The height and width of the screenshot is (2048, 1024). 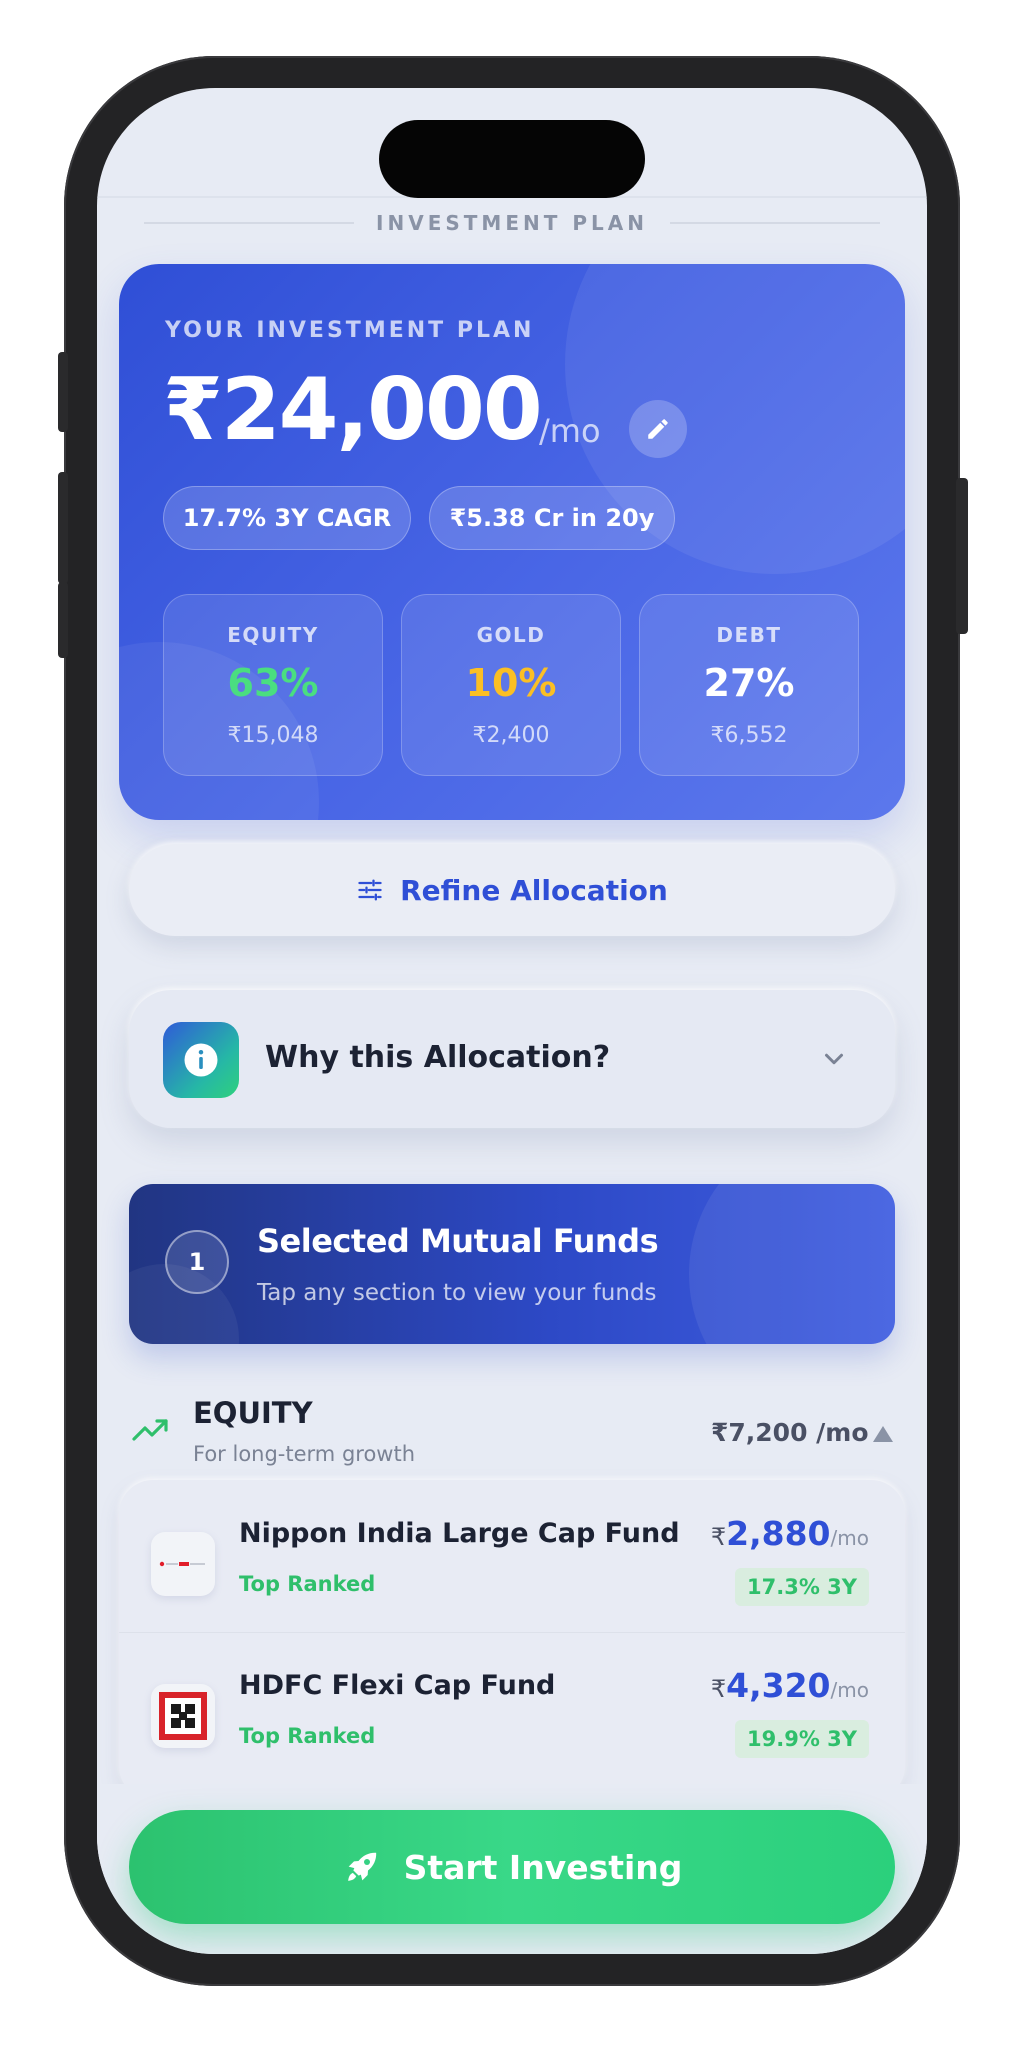 I want to click on projection-pill: ₹5.38 Cr in 20y, so click(x=552, y=518).